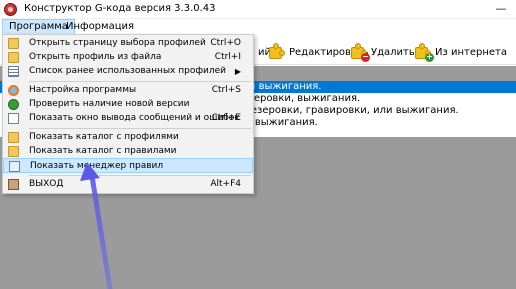  Describe the element at coordinates (13, 57) in the screenshot. I see `folder-open-icon` at that location.